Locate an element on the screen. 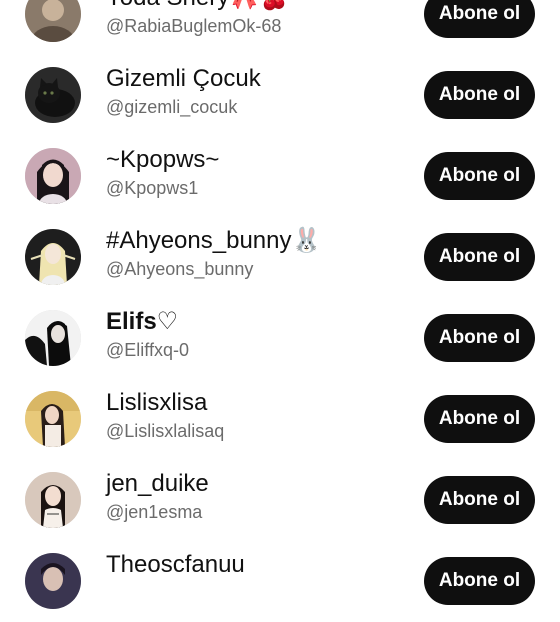  channel-handle: @Lislisxlalisaq is located at coordinates (165, 431).